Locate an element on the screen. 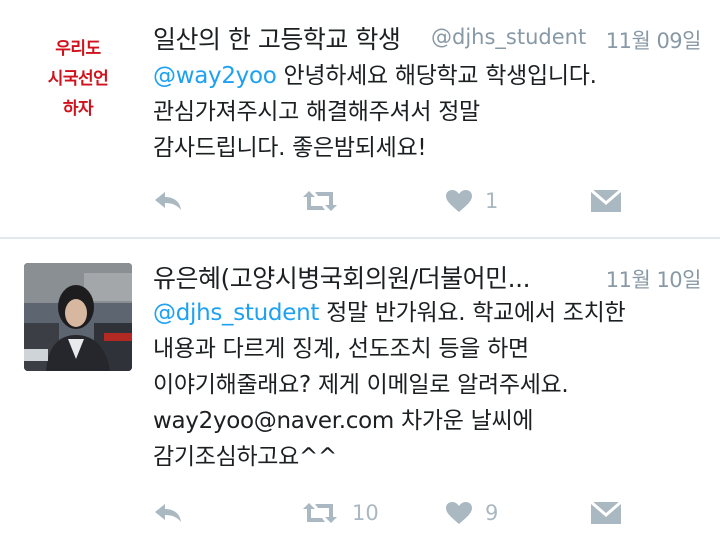 The width and height of the screenshot is (720, 539). like-button: 9 is located at coordinates (471, 513).